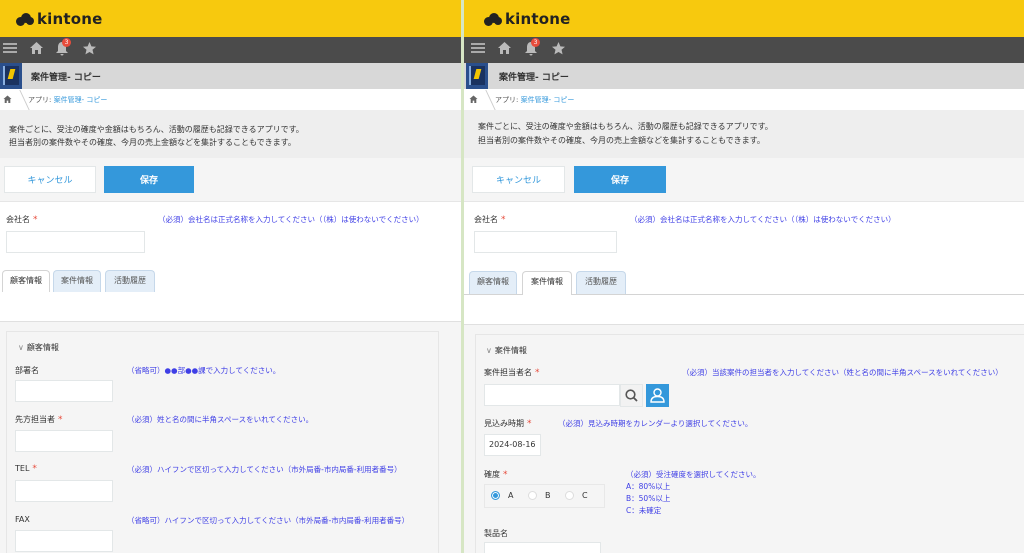  I want to click on radio-selected-icon, so click(495, 495).